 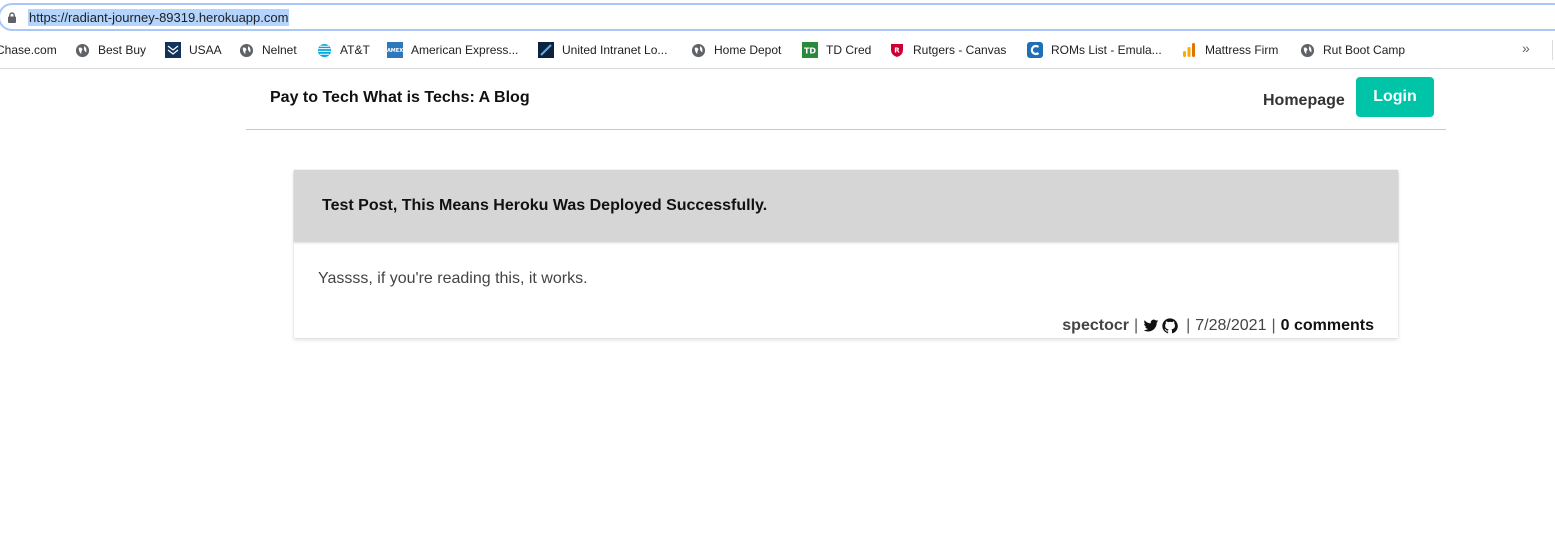 What do you see at coordinates (1095, 326) in the screenshot?
I see `post-author: spectocr` at bounding box center [1095, 326].